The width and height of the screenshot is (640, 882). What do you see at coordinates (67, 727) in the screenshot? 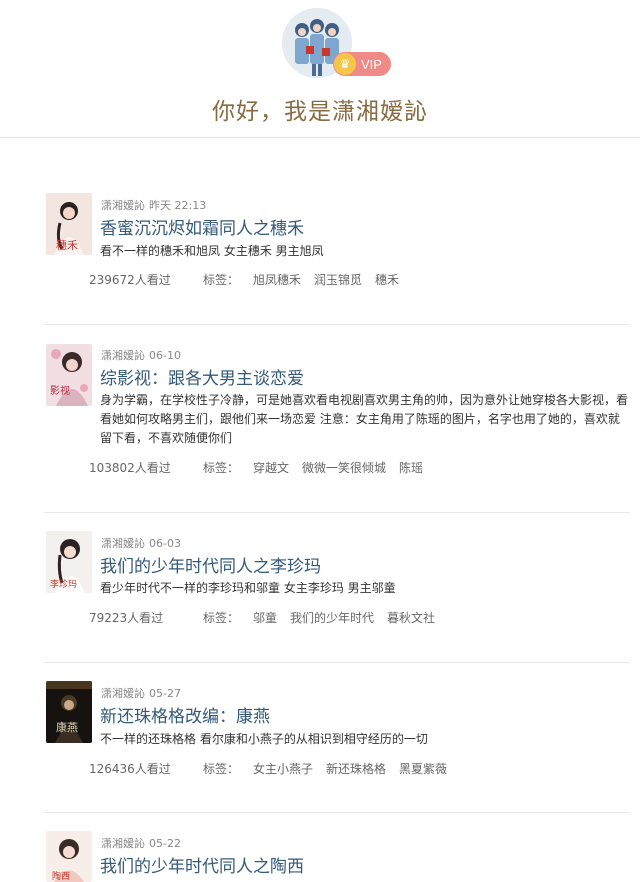
I see `cover-title: 康燕` at bounding box center [67, 727].